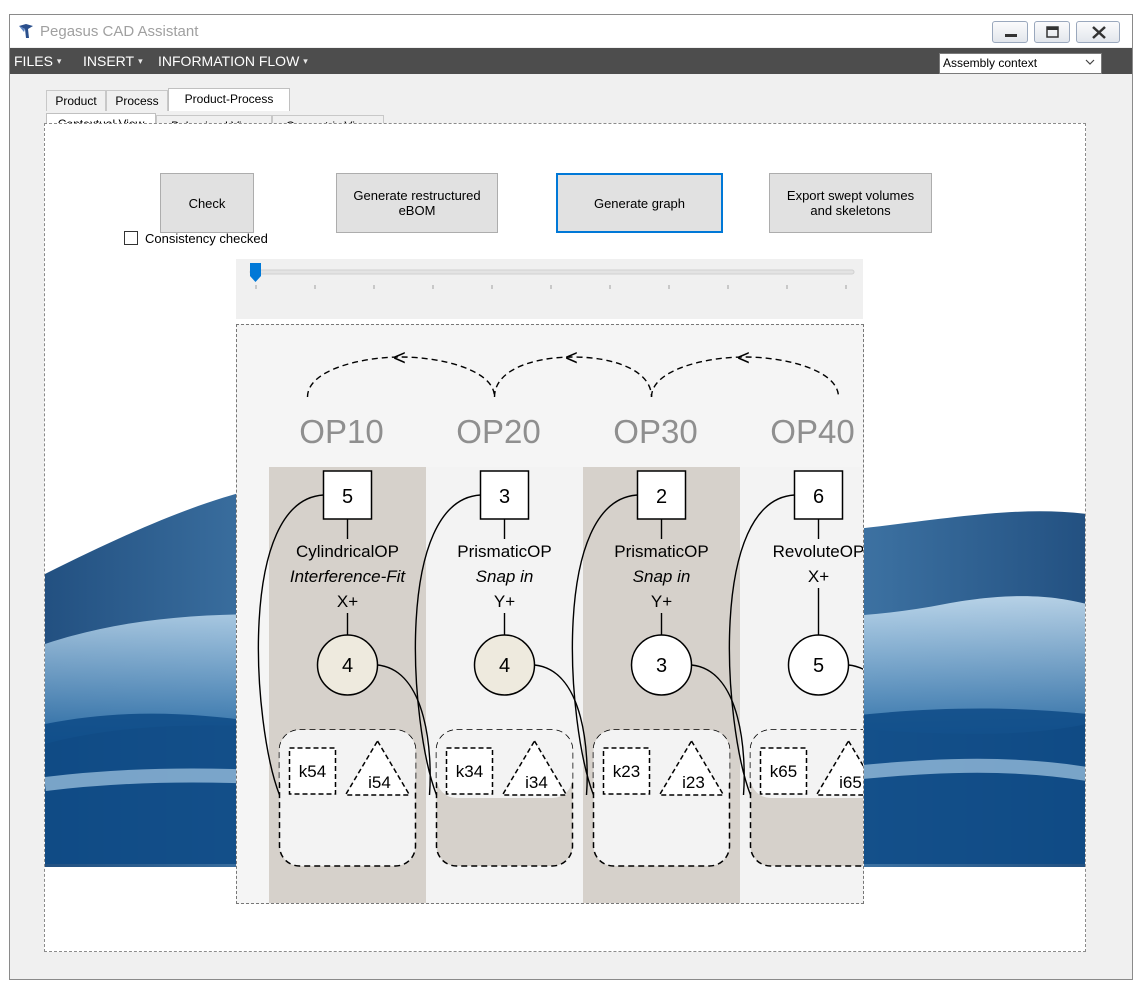 The image size is (1137, 982). Describe the element at coordinates (37, 61) in the screenshot. I see `menu-files: FILES ▾` at that location.